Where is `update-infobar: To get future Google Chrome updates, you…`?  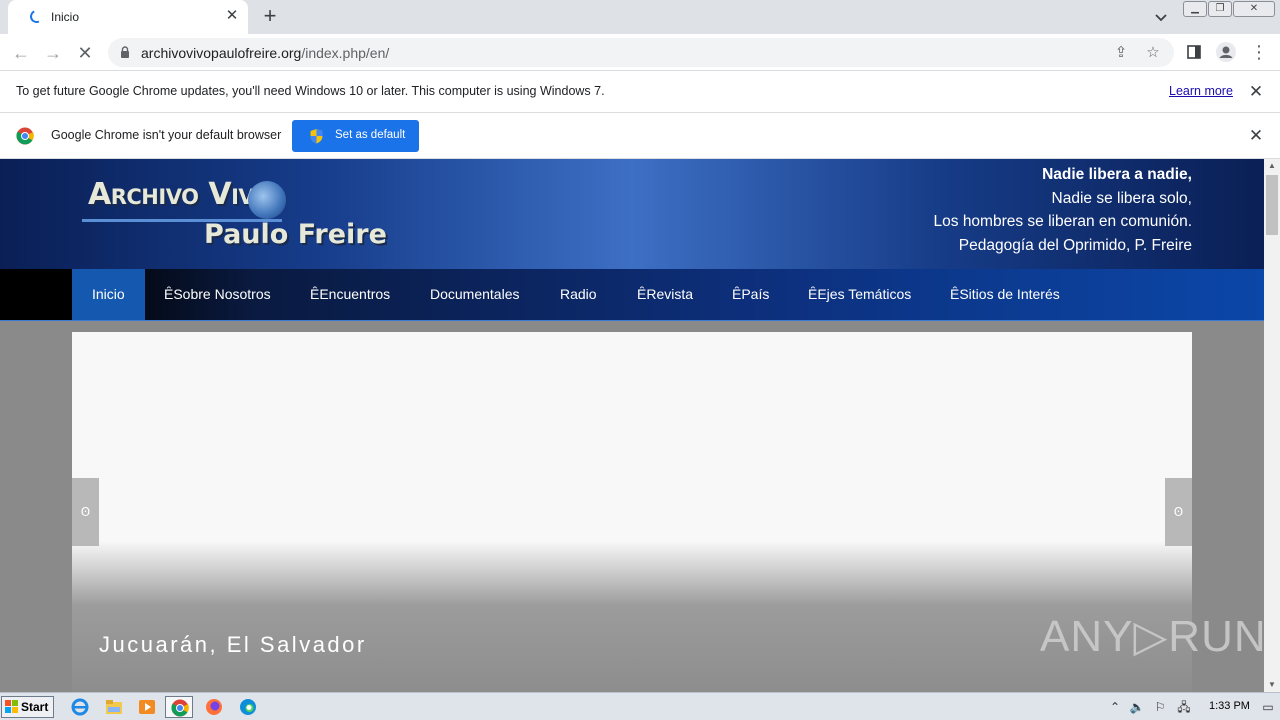 update-infobar: To get future Google Chrome updates, you… is located at coordinates (640, 92).